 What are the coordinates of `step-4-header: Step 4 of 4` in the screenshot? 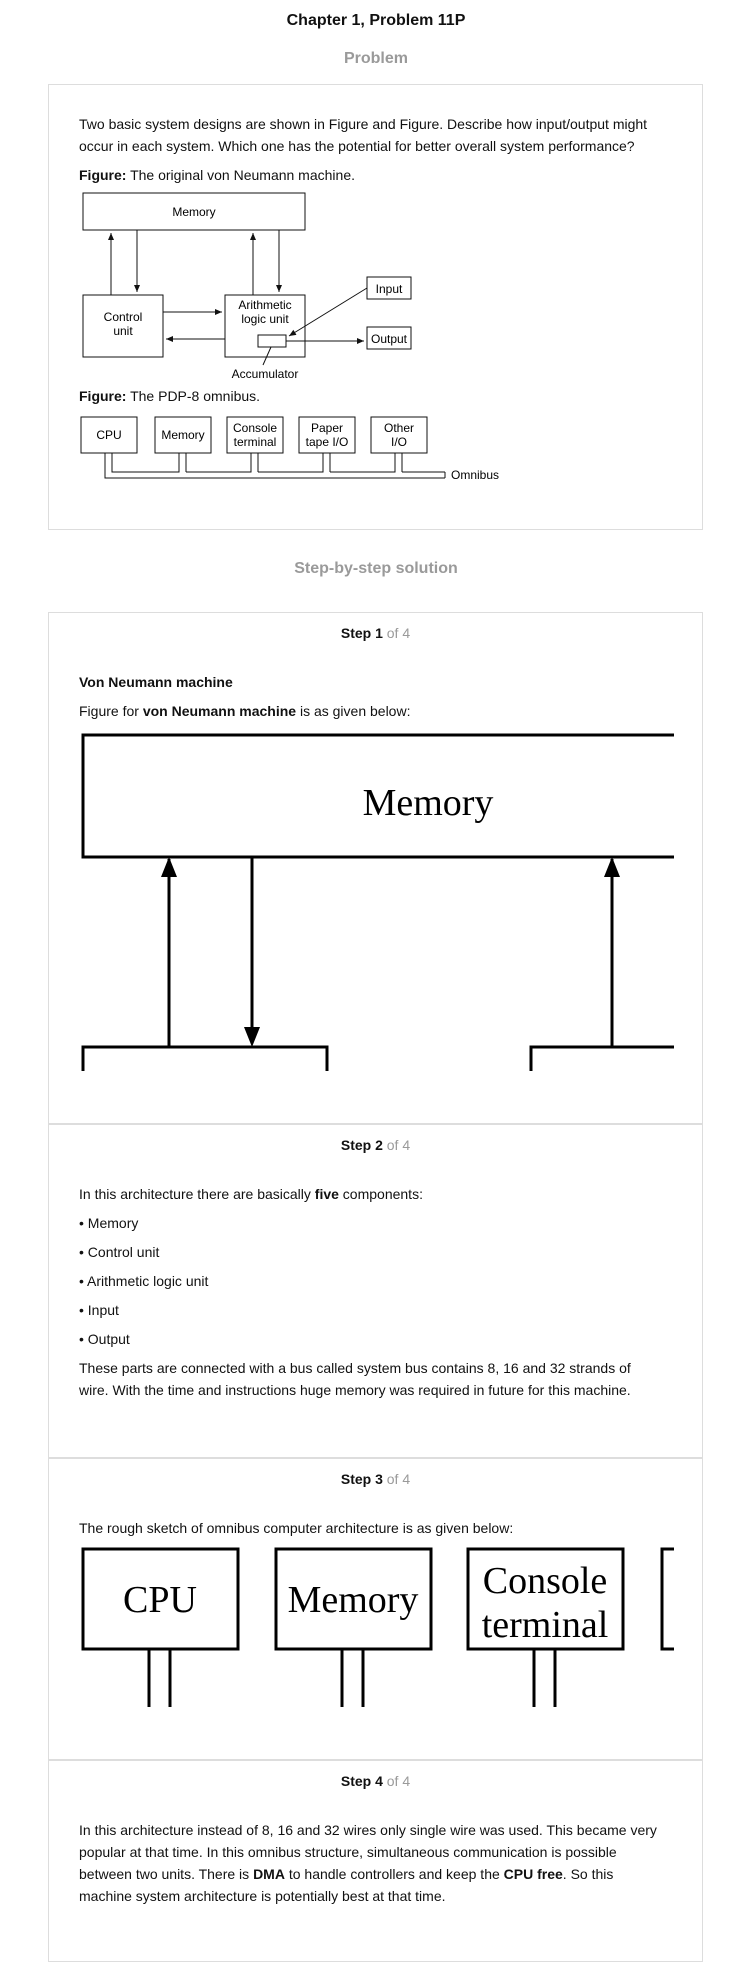 It's located at (375, 1781).